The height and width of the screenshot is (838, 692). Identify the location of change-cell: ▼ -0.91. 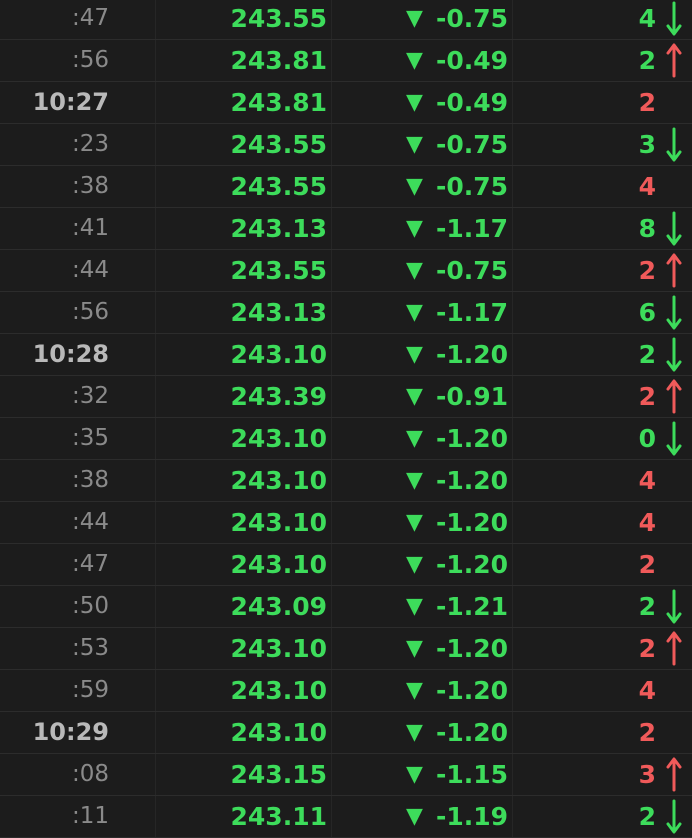
(422, 396).